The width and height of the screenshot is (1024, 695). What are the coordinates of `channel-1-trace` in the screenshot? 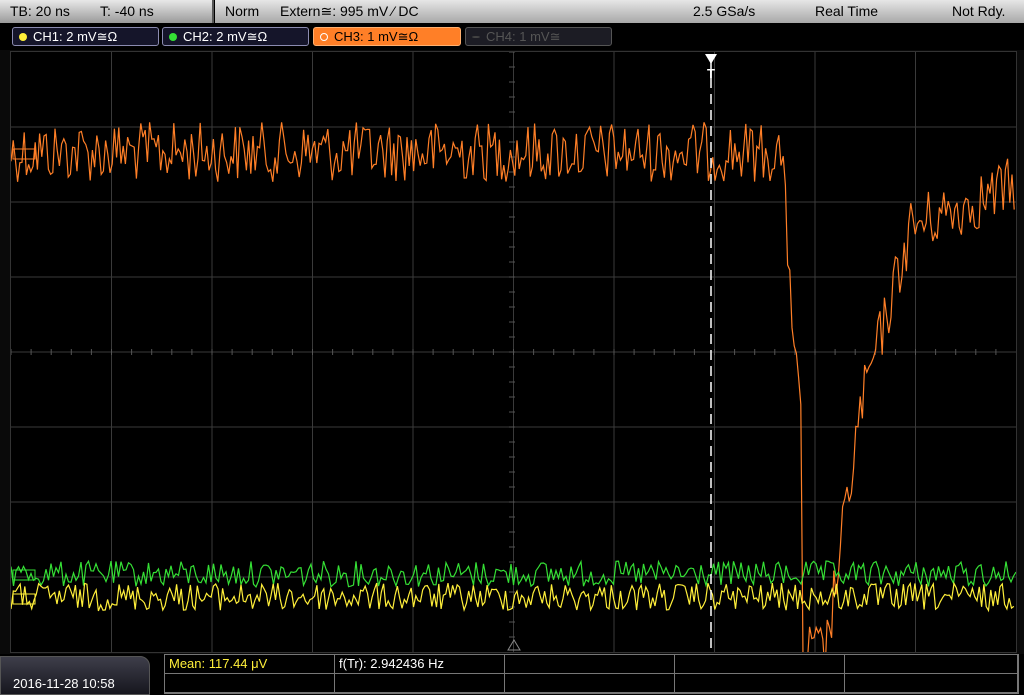 It's located at (513, 597).